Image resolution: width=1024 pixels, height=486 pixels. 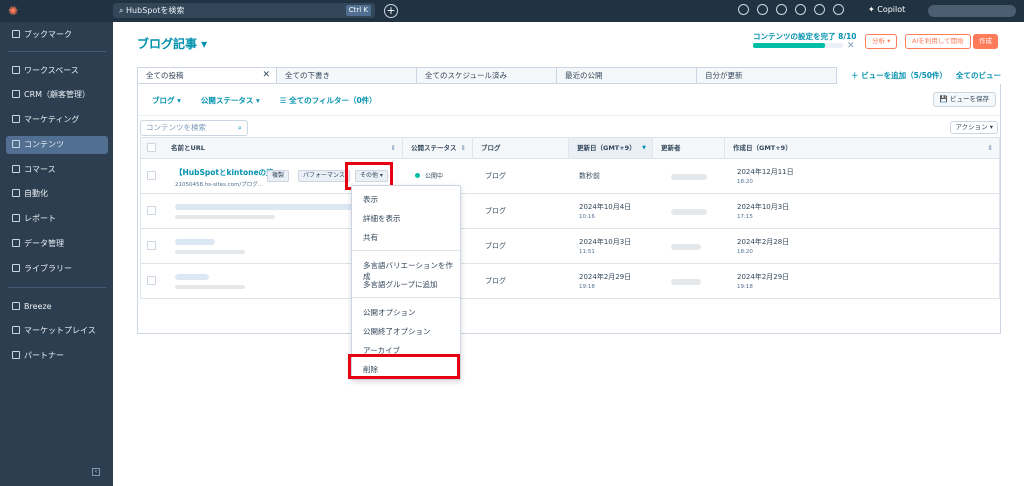 I want to click on ai-start-button: AIを利用して開始, so click(x=938, y=41).